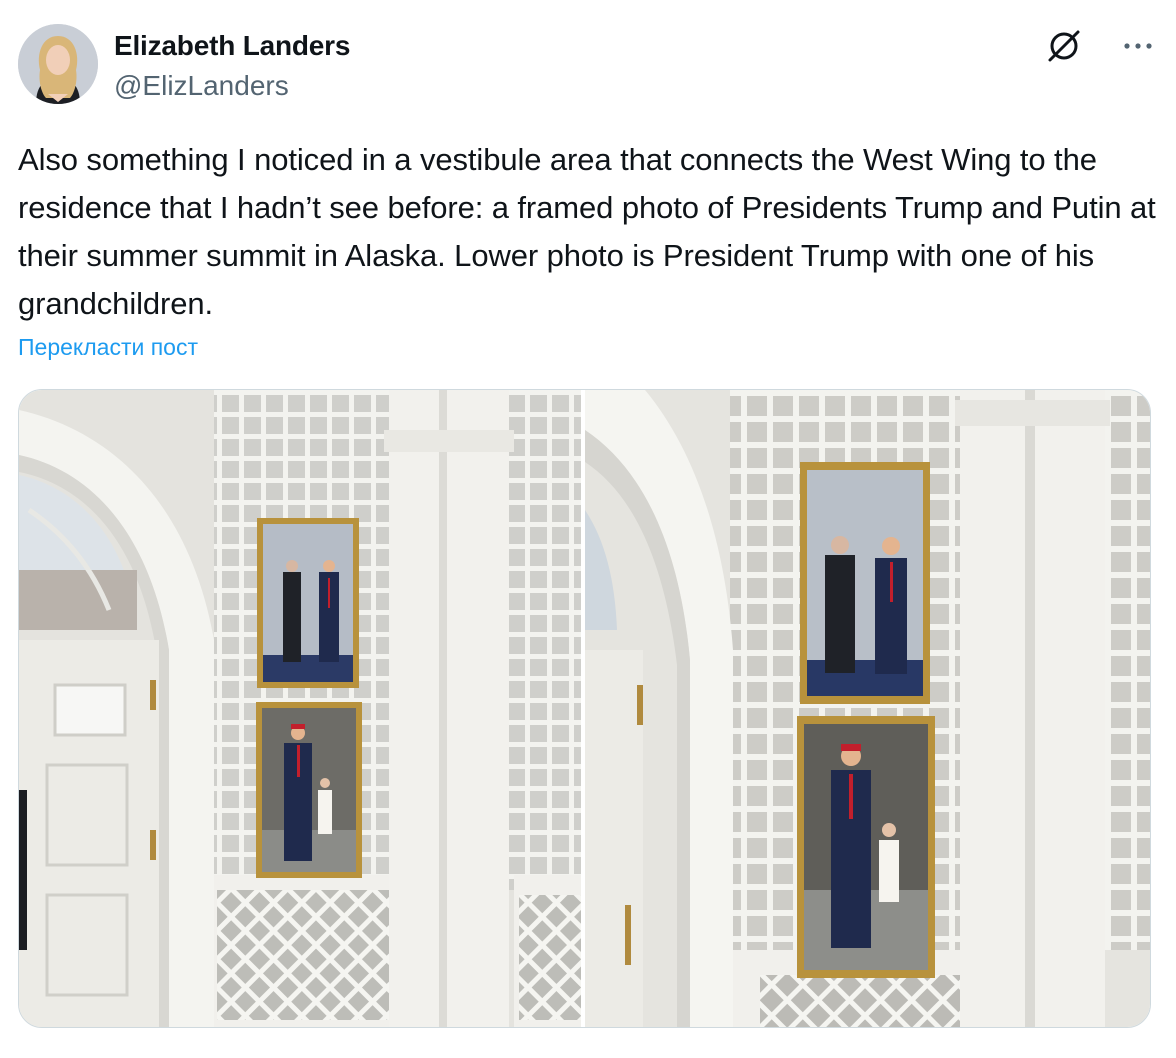 This screenshot has width=1176, height=1058. What do you see at coordinates (58, 64) in the screenshot?
I see `avatar` at bounding box center [58, 64].